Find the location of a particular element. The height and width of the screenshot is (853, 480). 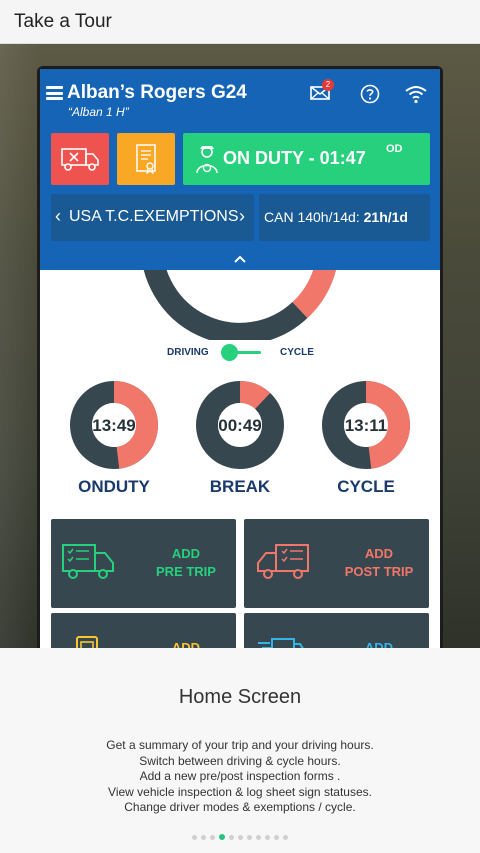

exemption-label: USA T.C.EXEMPTIONS is located at coordinates (154, 216).